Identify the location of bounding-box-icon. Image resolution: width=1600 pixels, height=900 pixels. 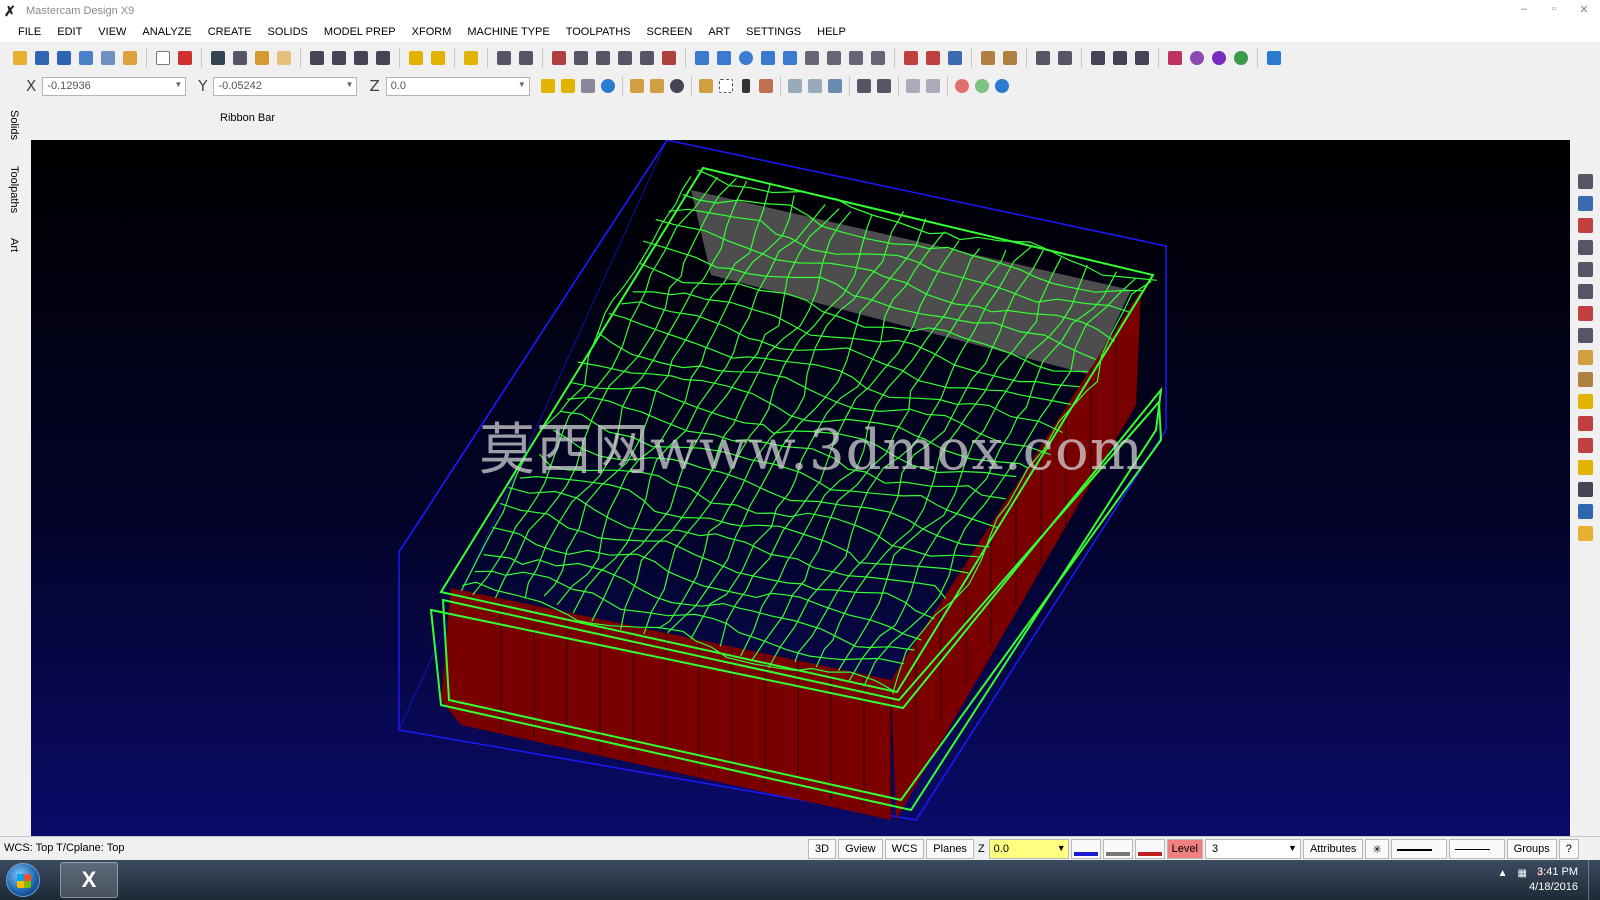
(878, 58).